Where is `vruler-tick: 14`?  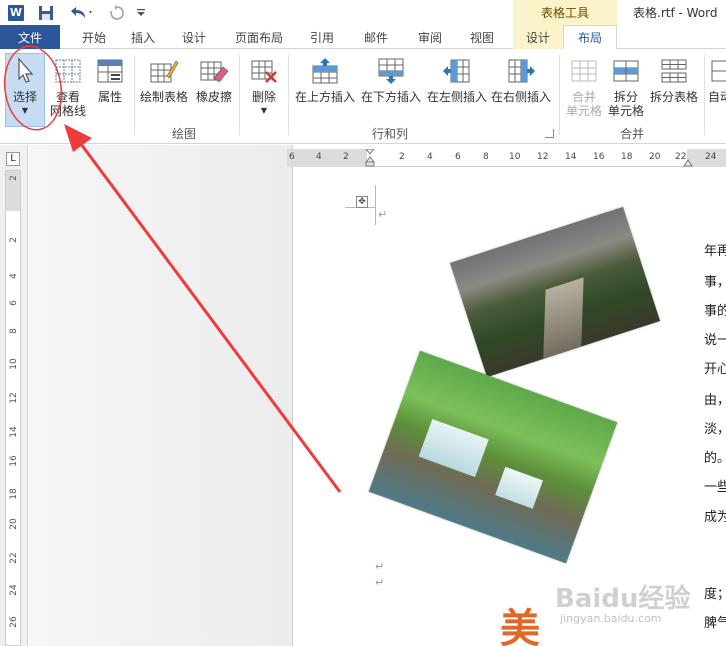 vruler-tick: 14 is located at coordinates (14, 432).